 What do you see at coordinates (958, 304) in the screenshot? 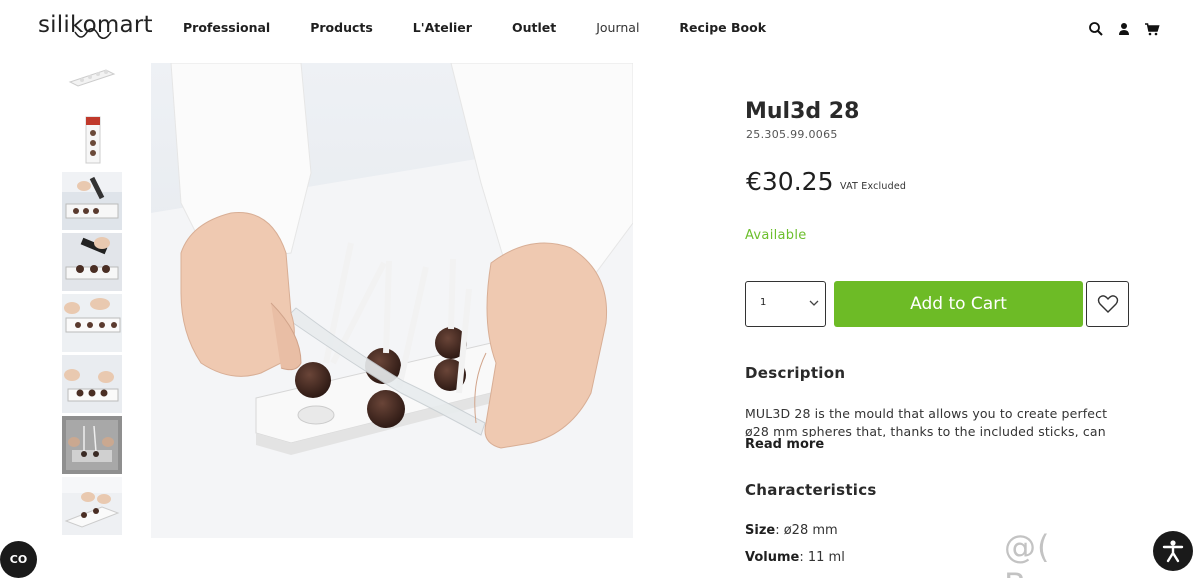
I see `add-to-cart-button: Add to Cart` at bounding box center [958, 304].